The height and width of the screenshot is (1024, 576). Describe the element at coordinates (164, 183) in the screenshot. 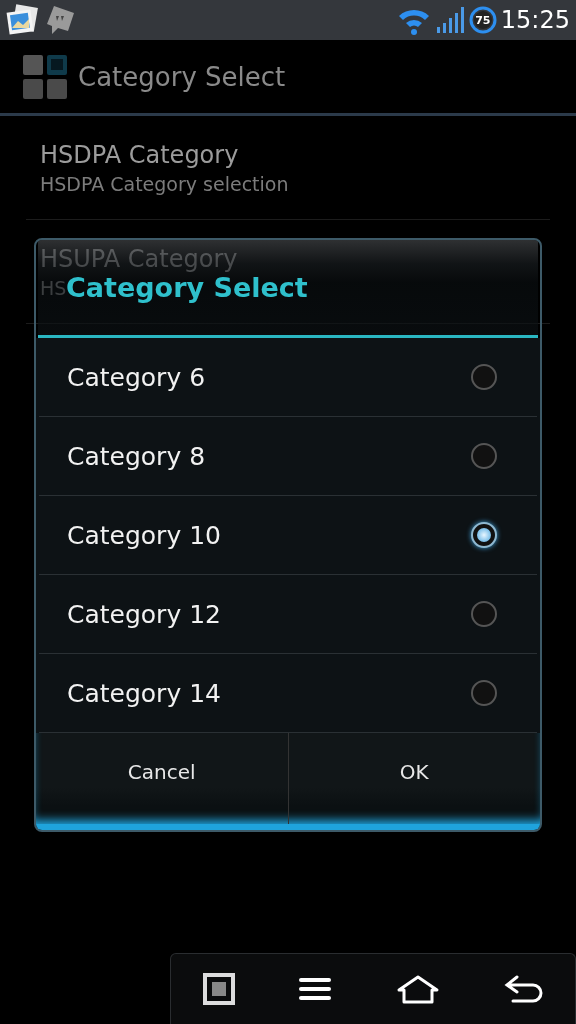

I see `preference-summary: HSDPA Category selection` at that location.